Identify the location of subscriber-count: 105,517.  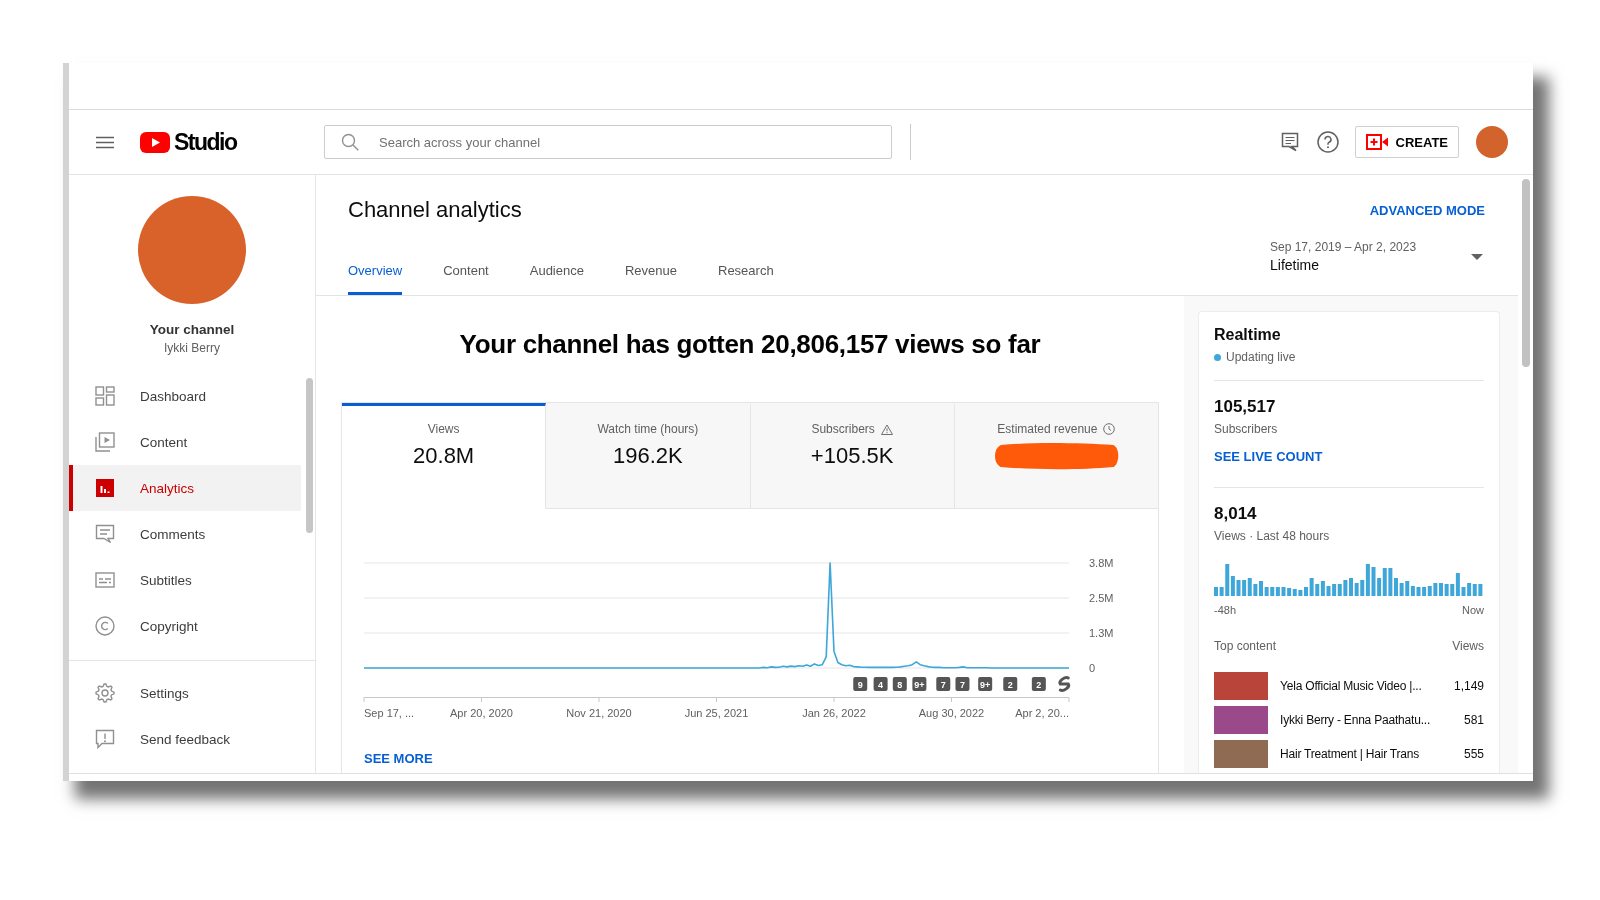
(1245, 407).